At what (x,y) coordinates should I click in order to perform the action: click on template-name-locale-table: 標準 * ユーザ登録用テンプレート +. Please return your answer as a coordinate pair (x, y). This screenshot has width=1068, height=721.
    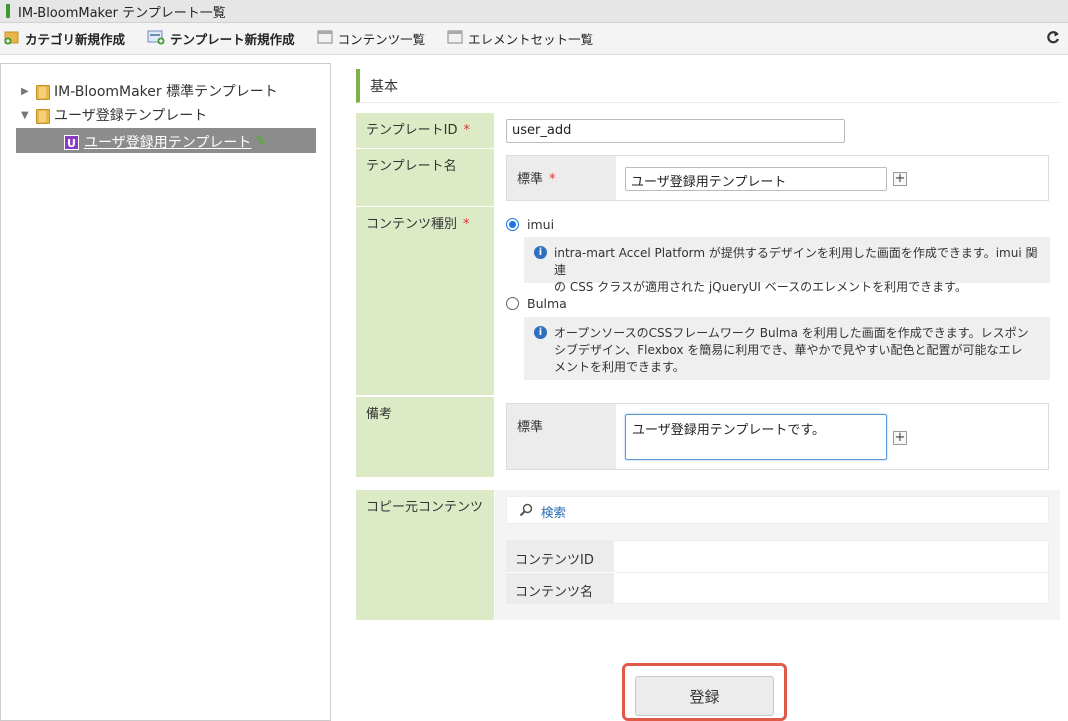
    Looking at the image, I should click on (777, 178).